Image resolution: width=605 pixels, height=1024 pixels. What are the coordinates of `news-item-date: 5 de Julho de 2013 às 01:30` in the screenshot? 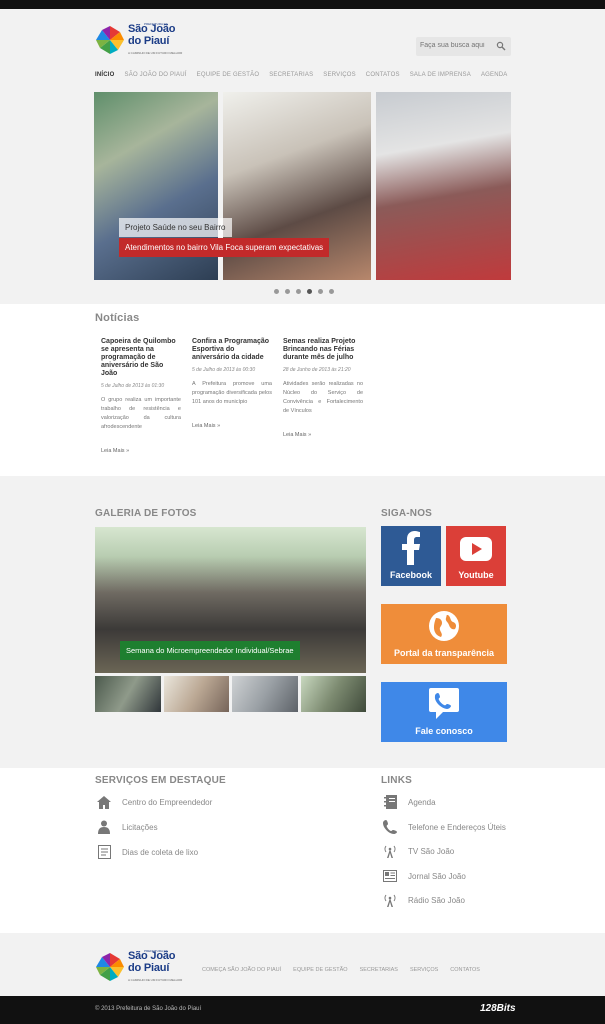 It's located at (133, 386).